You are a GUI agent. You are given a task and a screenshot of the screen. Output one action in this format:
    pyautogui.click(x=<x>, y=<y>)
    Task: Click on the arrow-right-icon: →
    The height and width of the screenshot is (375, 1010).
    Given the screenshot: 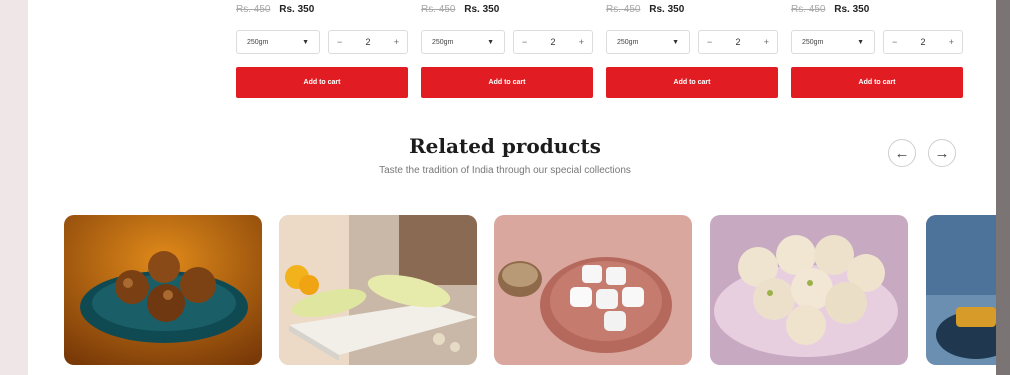 What is the action you would take?
    pyautogui.click(x=942, y=153)
    